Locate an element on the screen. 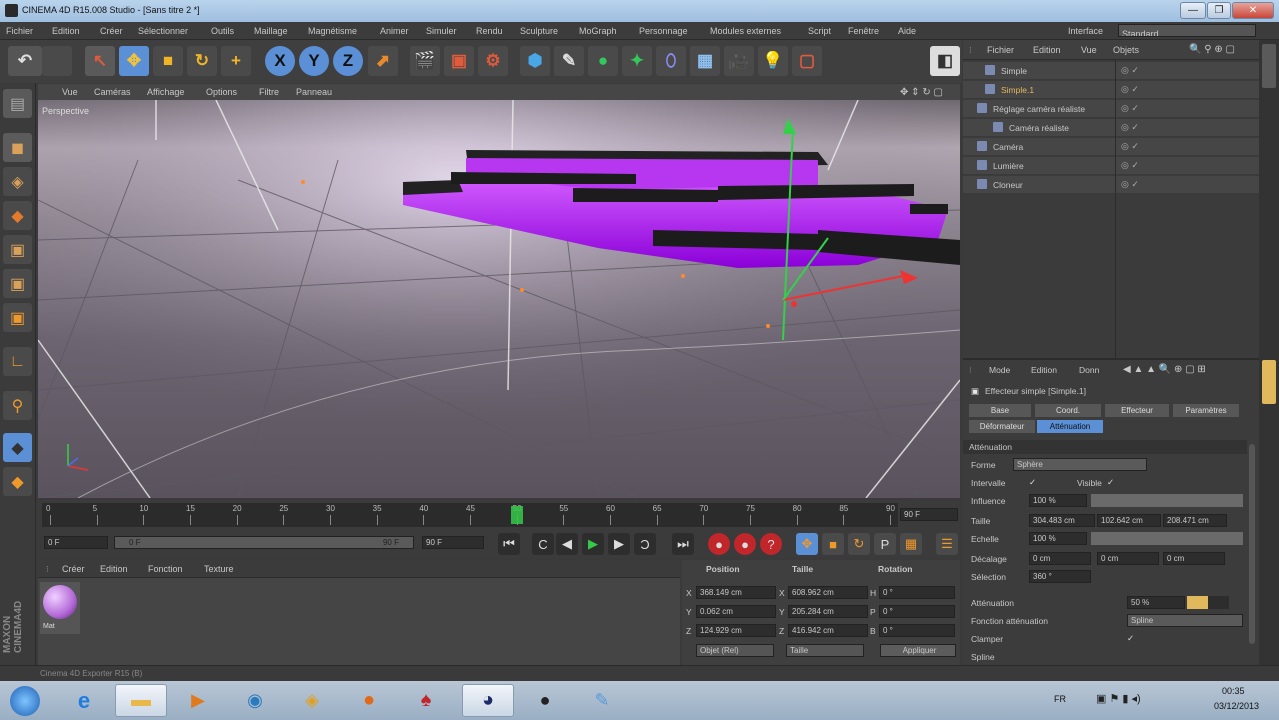 This screenshot has height=720, width=1279. taille-z-field: 208.471 cm is located at coordinates (1195, 520).